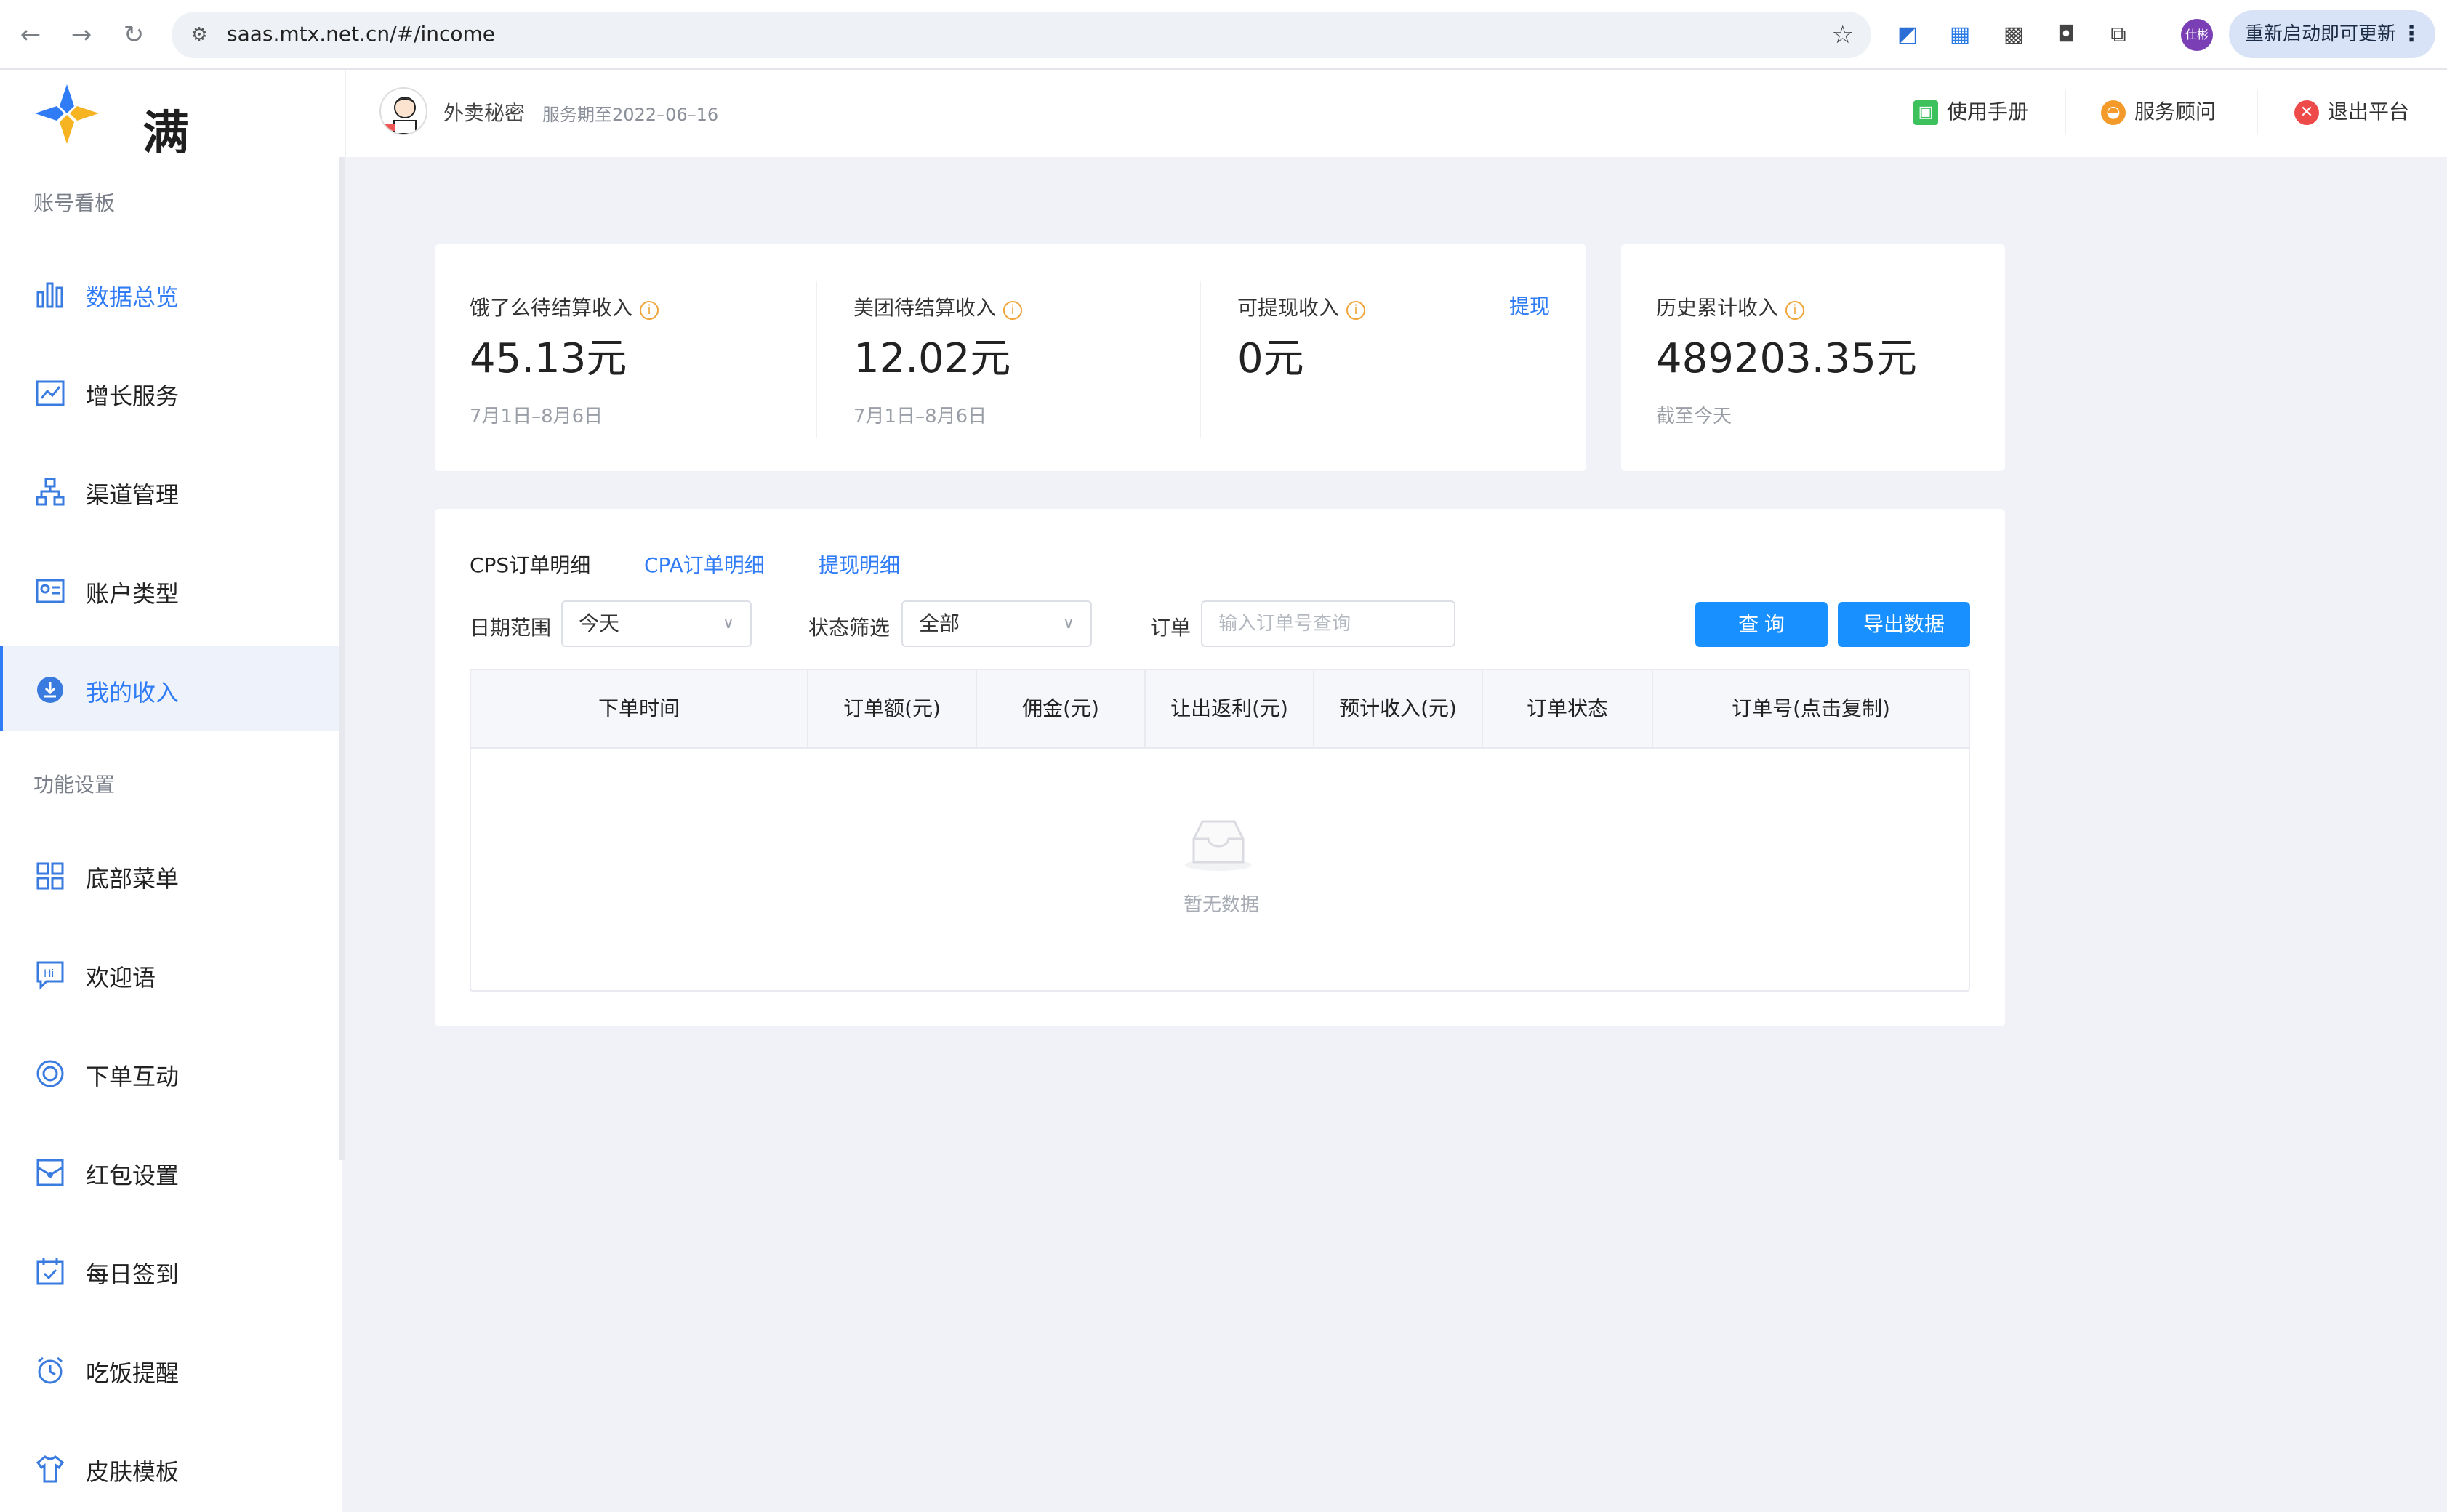 The image size is (2447, 1512). What do you see at coordinates (816, 359) in the screenshot?
I see `stat-divider` at bounding box center [816, 359].